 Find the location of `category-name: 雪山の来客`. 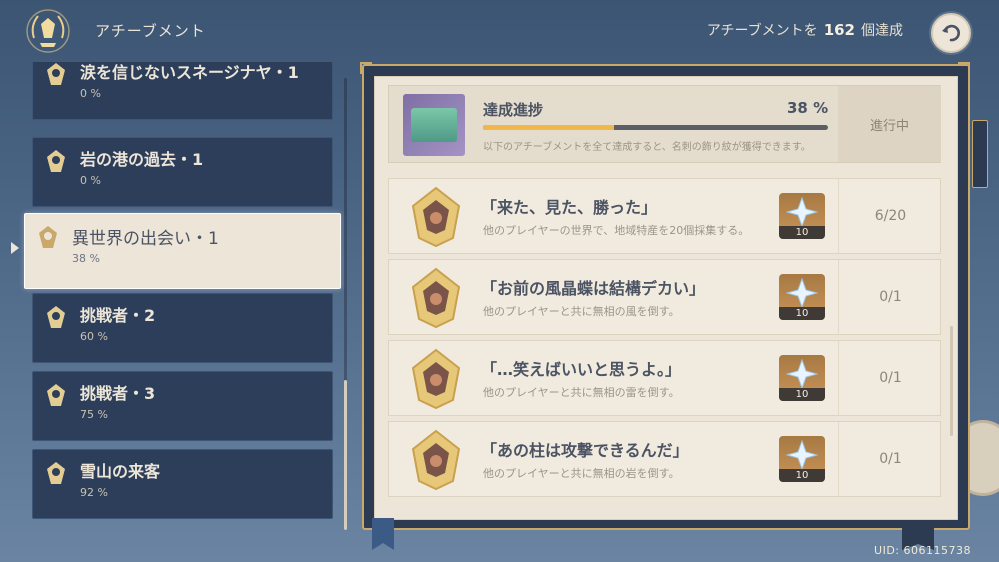

category-name: 雪山の来客 is located at coordinates (120, 471).